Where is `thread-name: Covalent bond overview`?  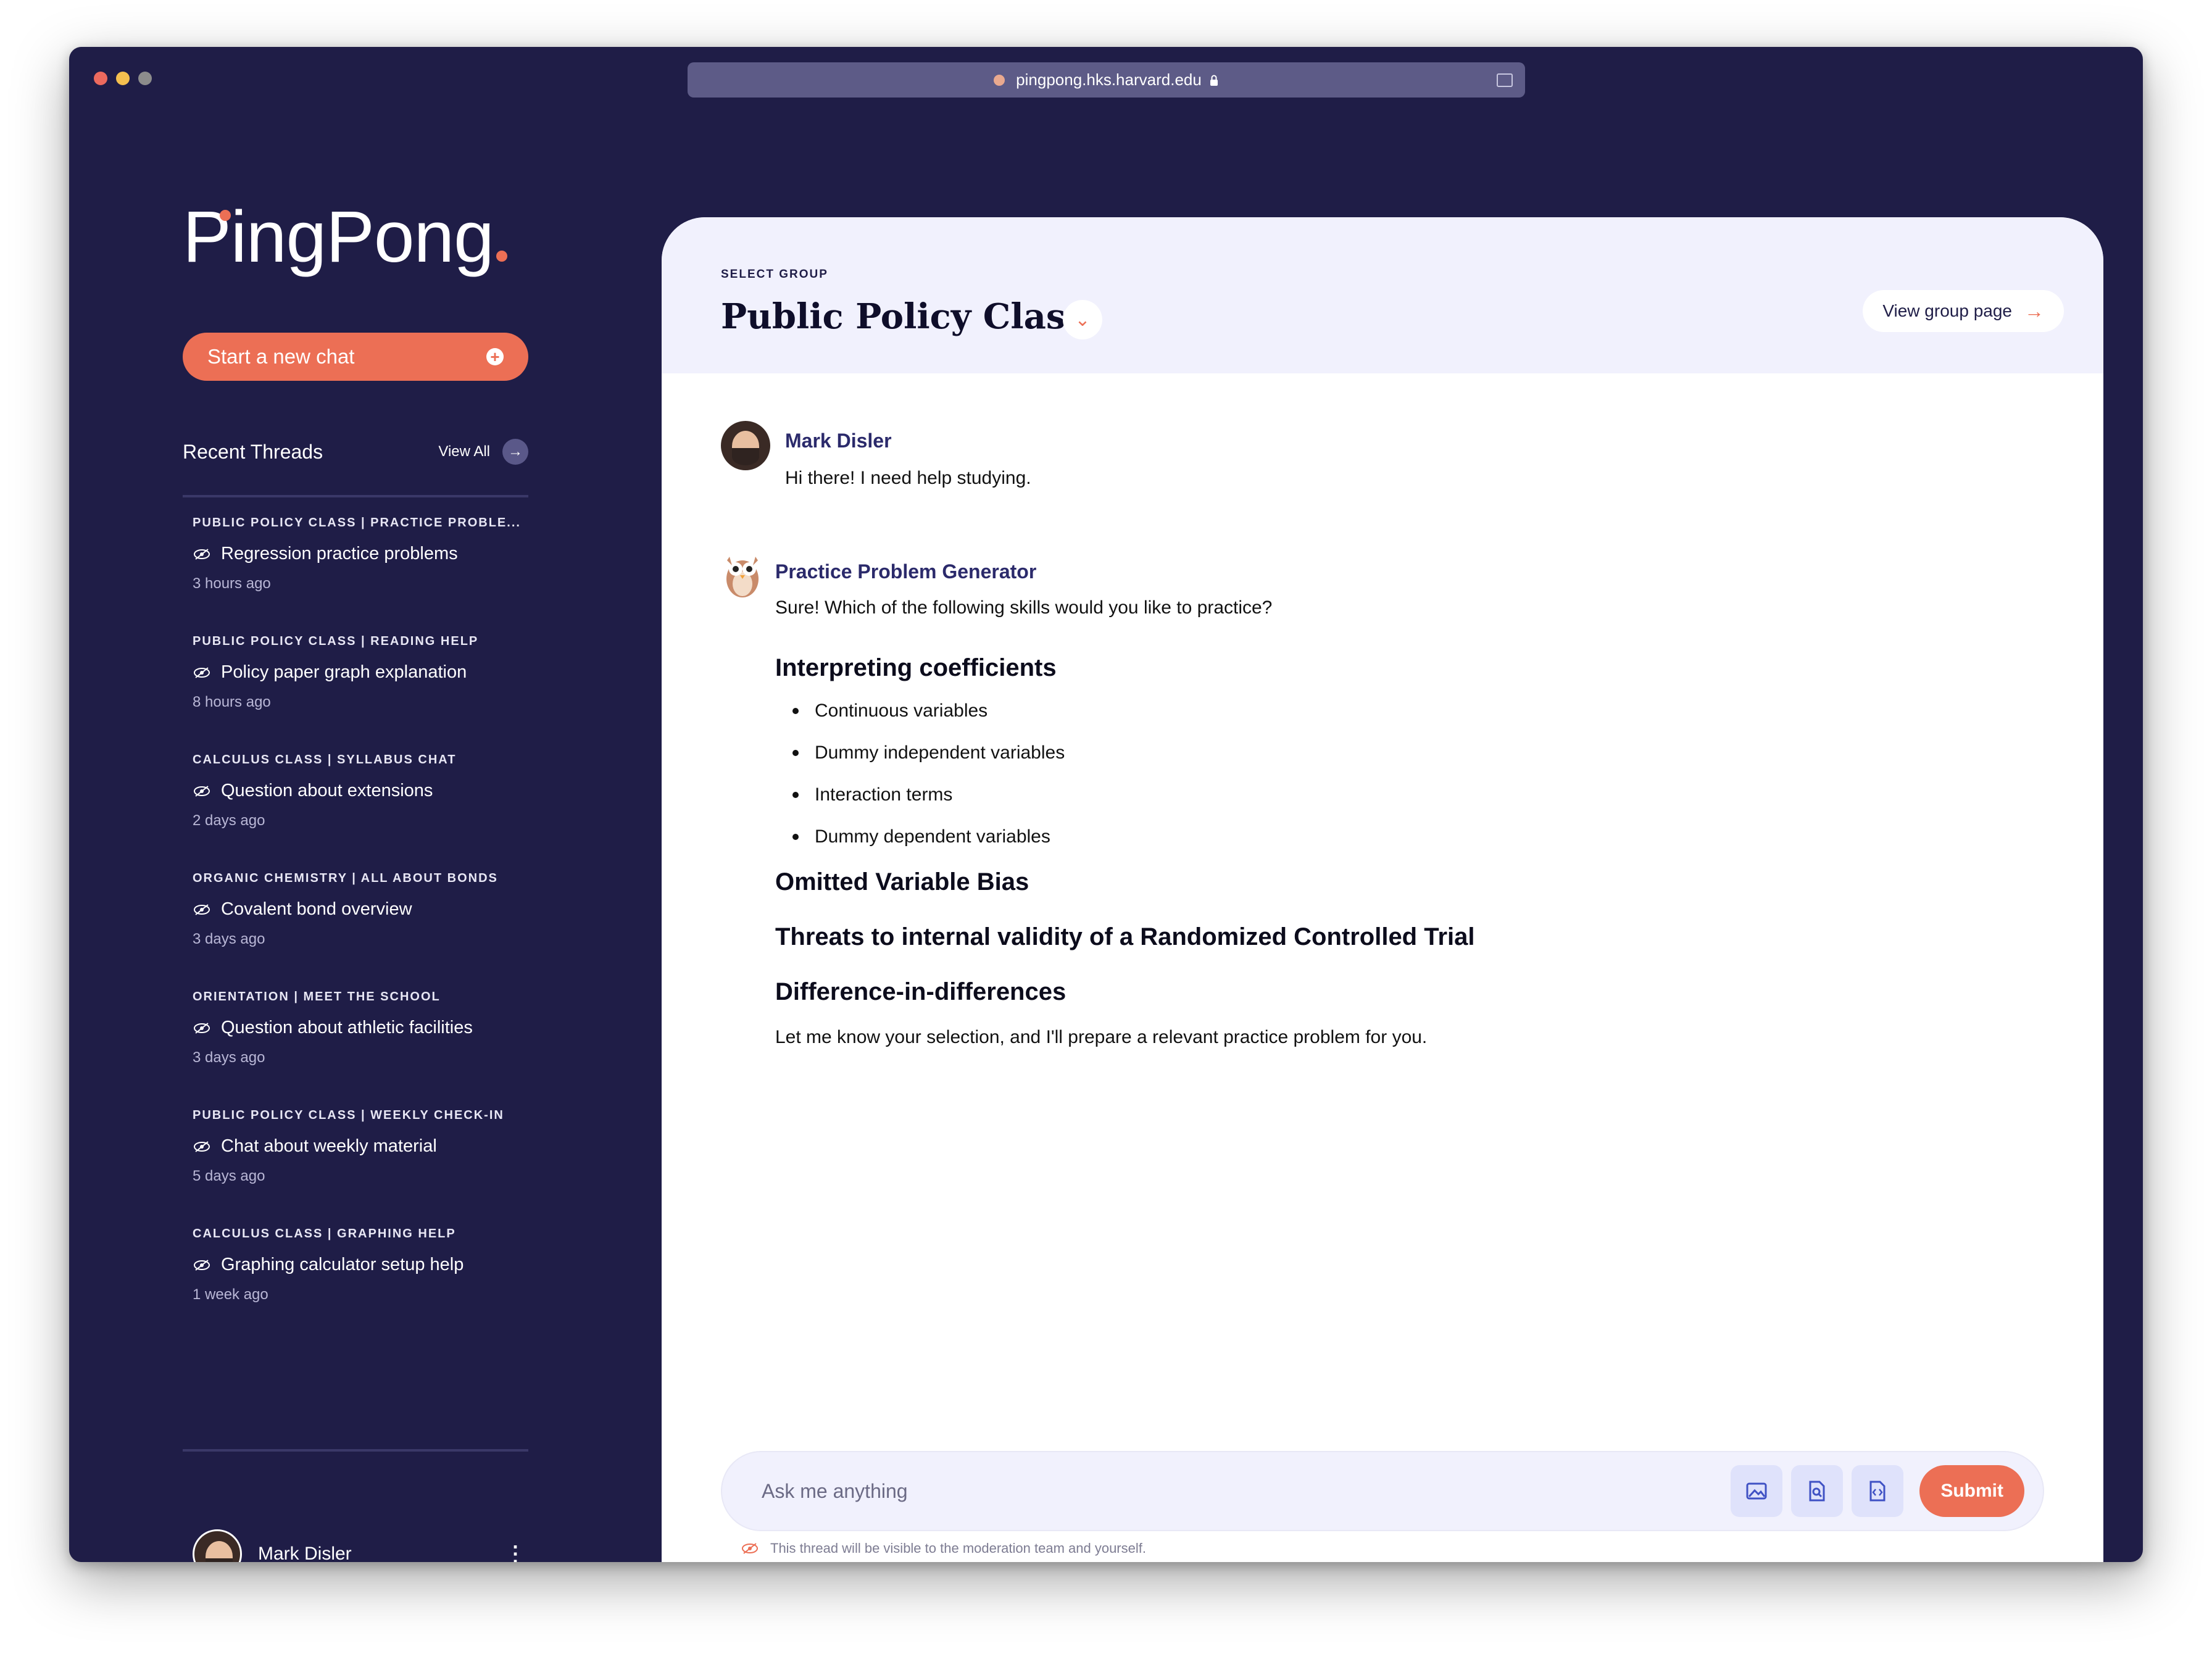 thread-name: Covalent bond overview is located at coordinates (316, 909).